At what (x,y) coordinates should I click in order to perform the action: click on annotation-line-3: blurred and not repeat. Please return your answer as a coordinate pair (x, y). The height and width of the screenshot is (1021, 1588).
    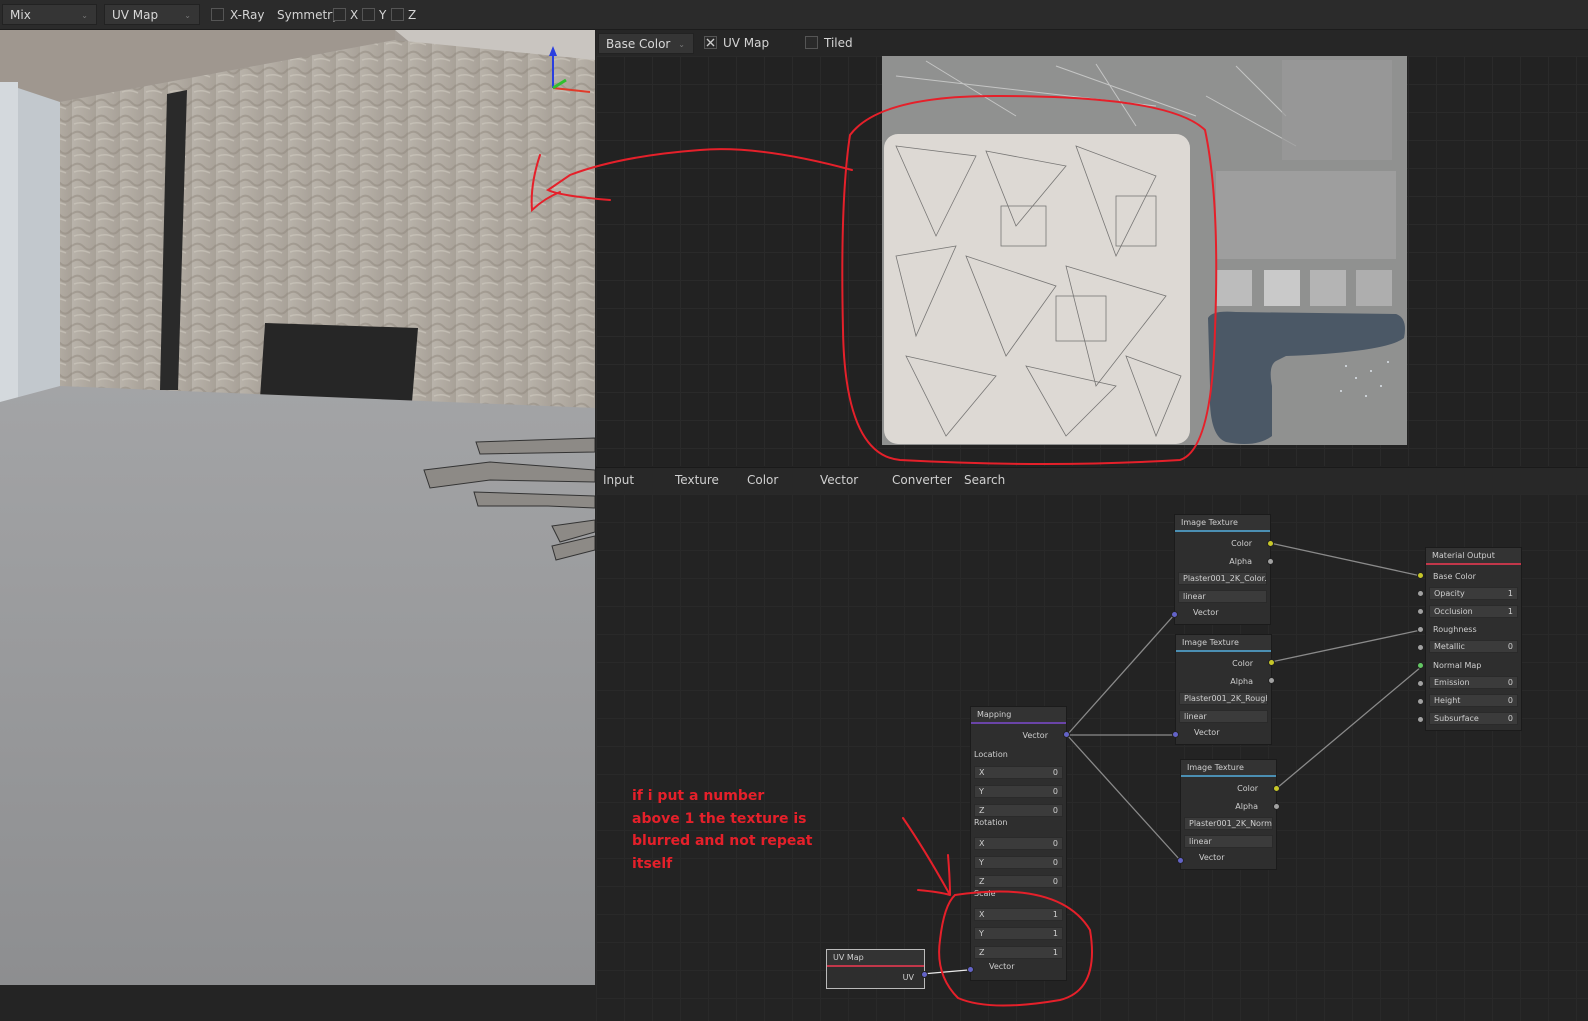
    Looking at the image, I should click on (722, 841).